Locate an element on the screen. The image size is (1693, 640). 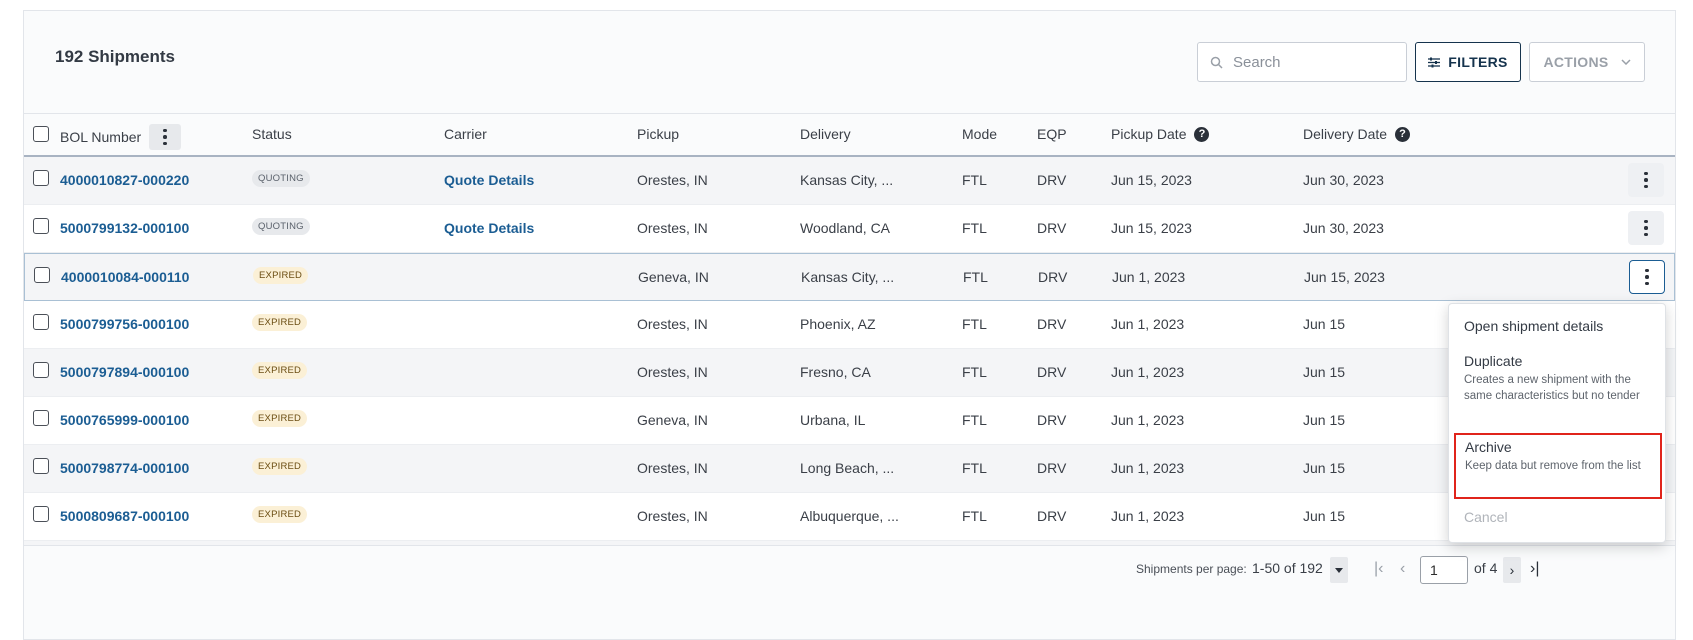
bol-link: 5000798774-000100 is located at coordinates (124, 468).